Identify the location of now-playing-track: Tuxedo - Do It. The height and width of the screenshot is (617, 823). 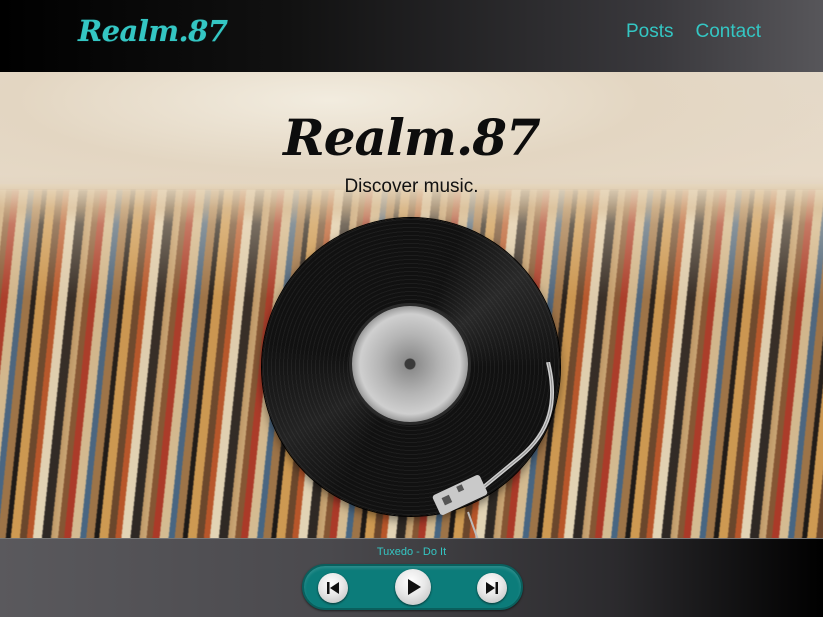
(411, 552).